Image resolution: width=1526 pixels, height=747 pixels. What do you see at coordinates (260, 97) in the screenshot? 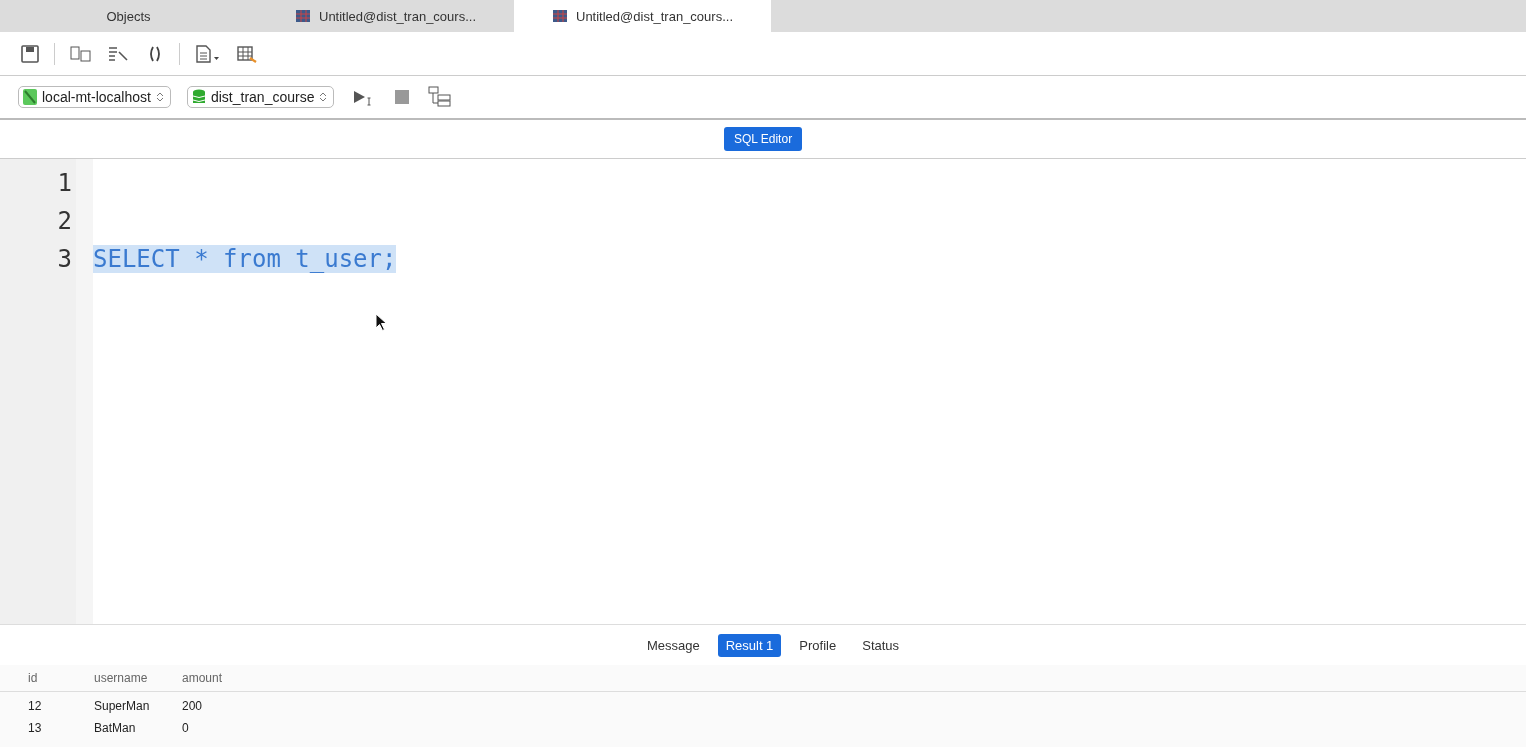
I see `database-select: dist_tran_course` at bounding box center [260, 97].